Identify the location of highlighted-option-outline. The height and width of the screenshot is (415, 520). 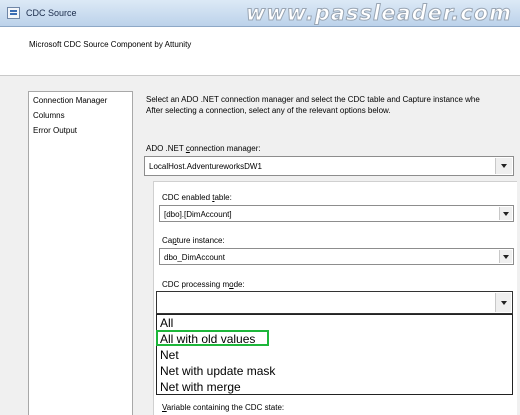
(212, 338).